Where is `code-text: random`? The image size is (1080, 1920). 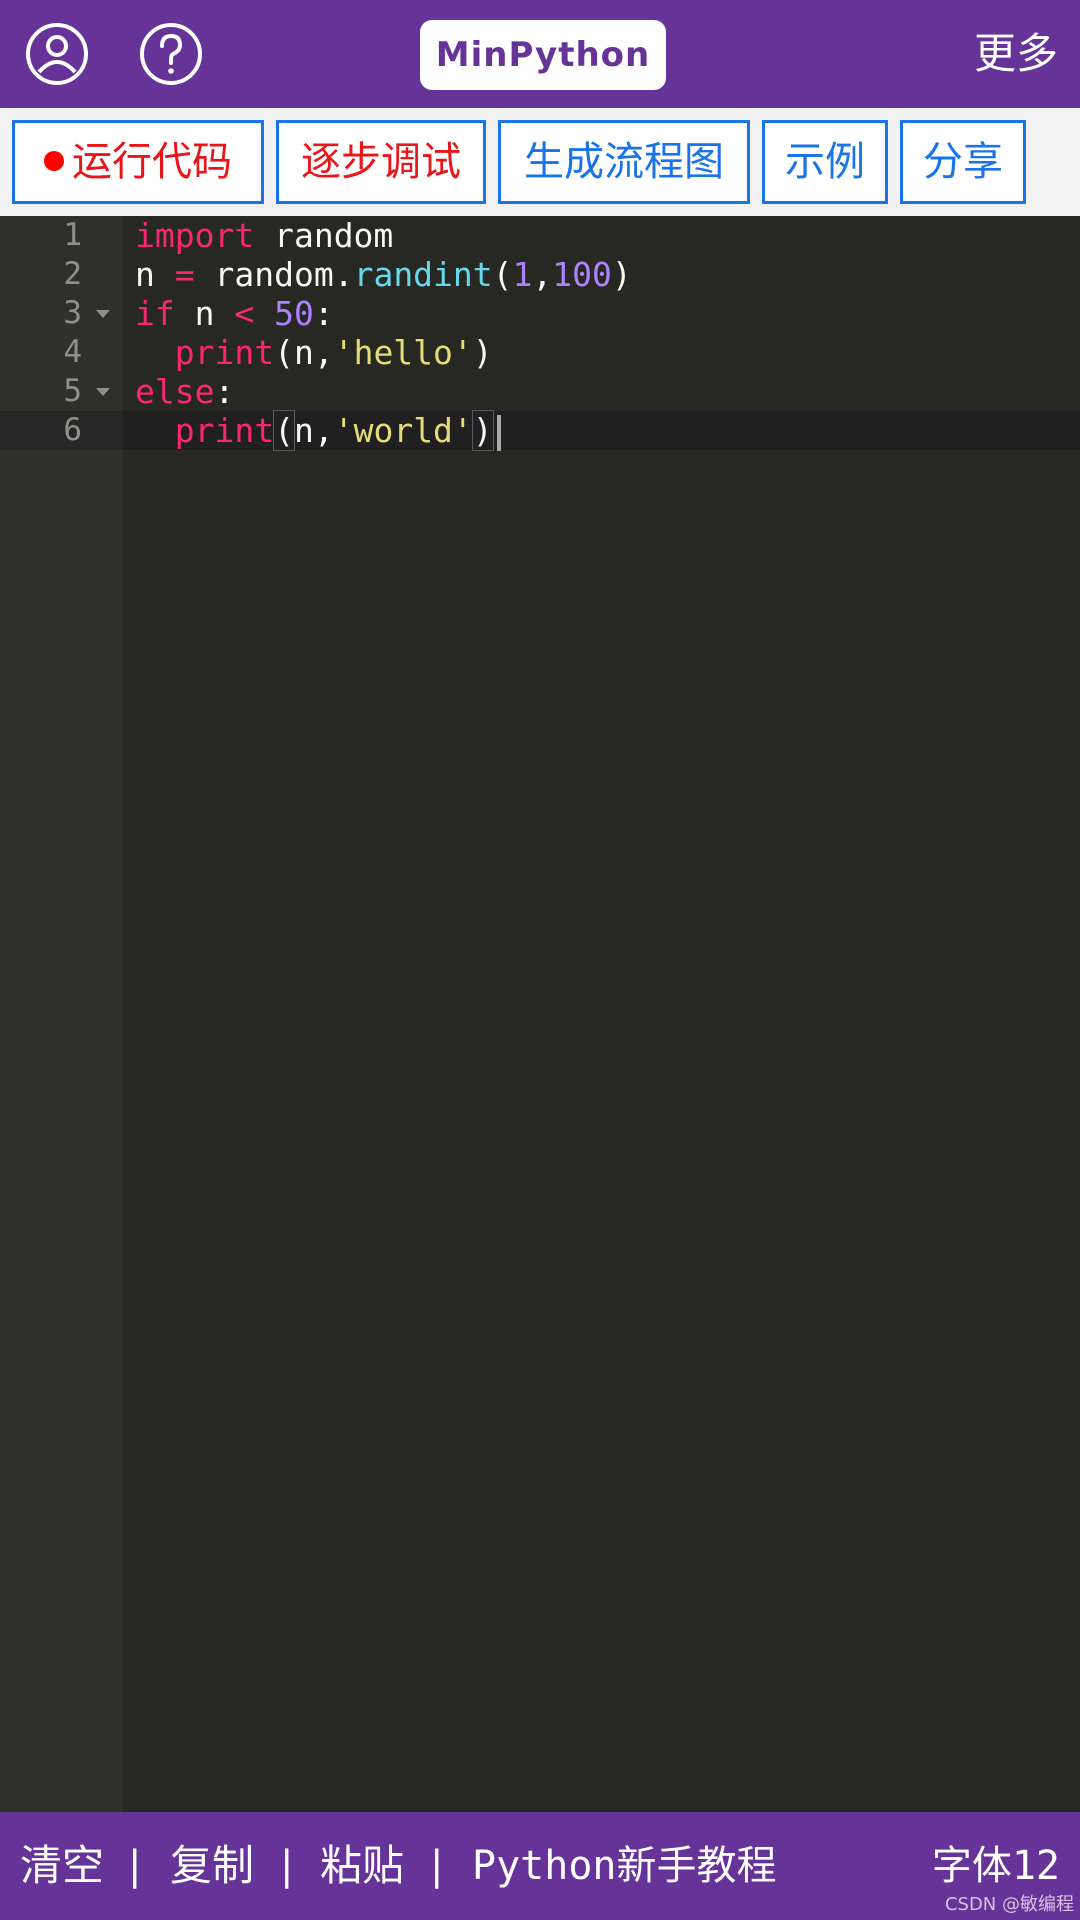 code-text: random is located at coordinates (324, 235).